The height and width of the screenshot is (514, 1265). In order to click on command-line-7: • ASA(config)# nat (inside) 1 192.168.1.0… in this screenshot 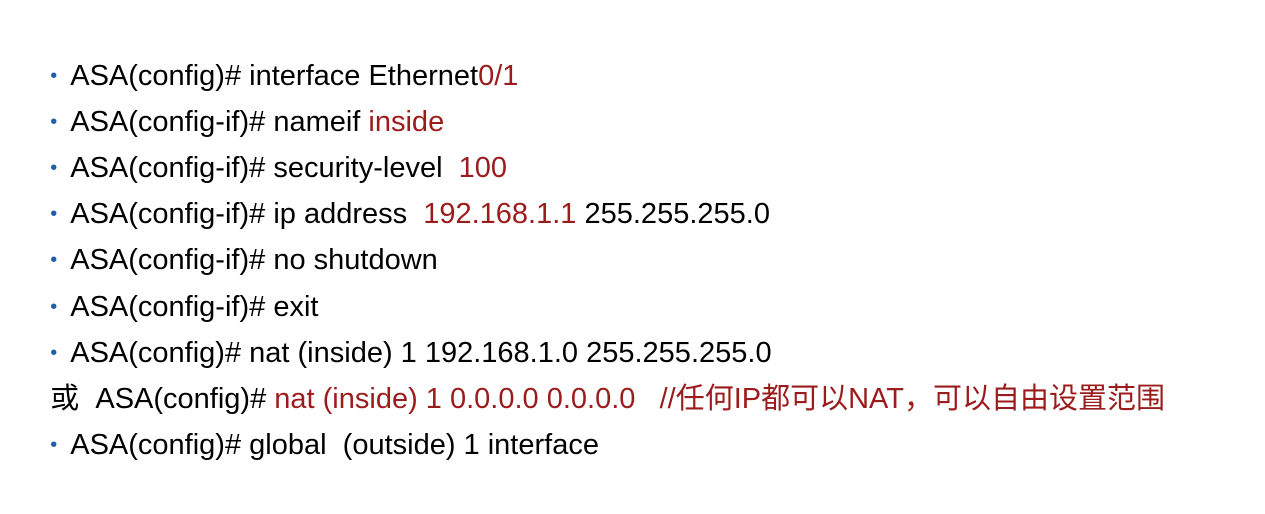, I will do `click(394, 326)`.